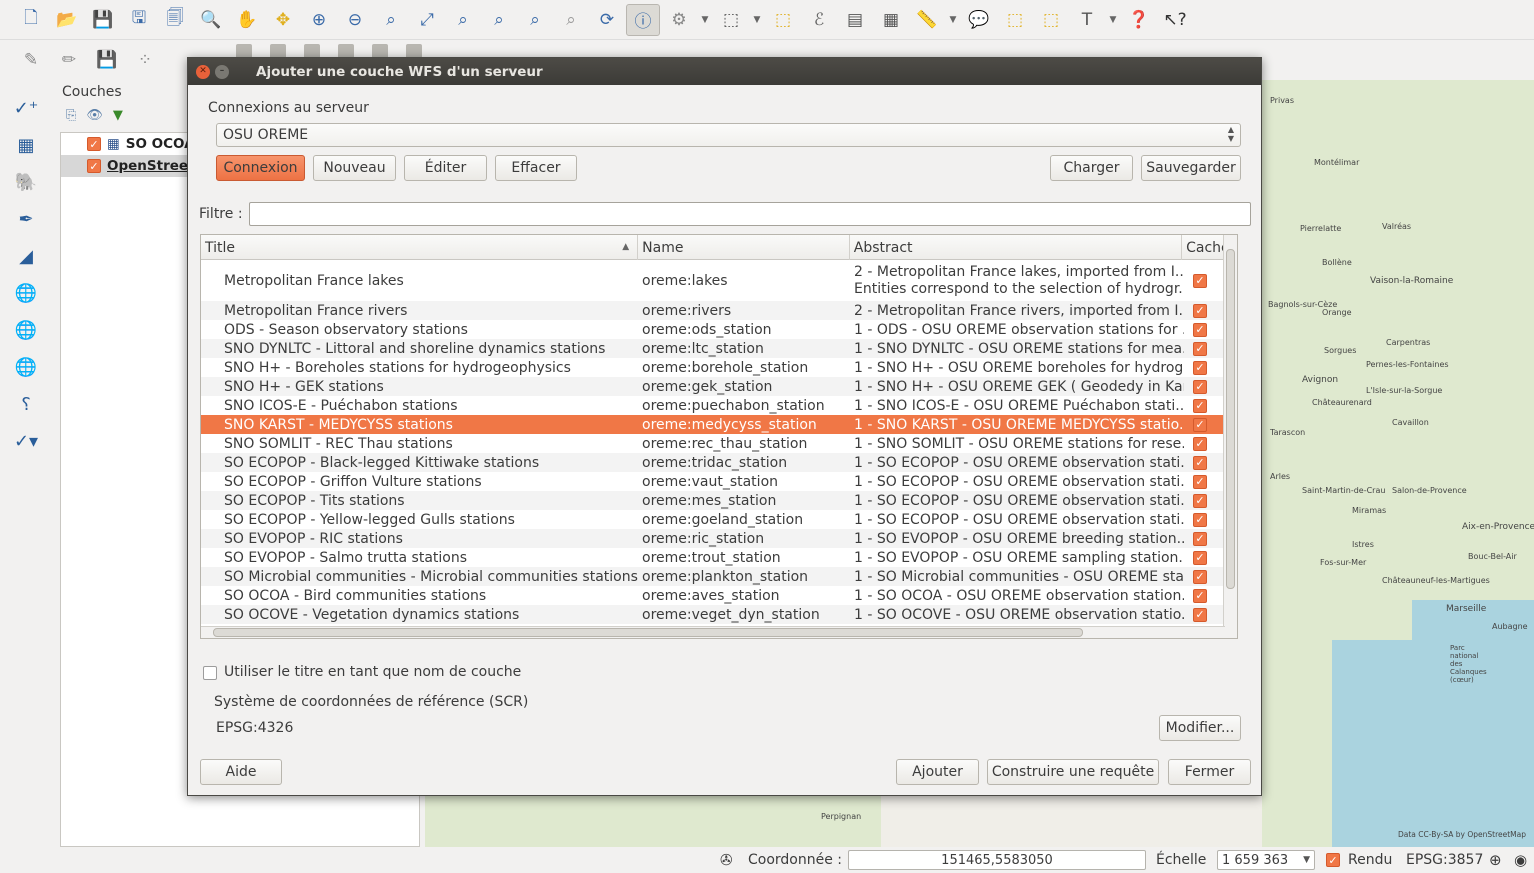 The height and width of the screenshot is (873, 1534). I want to click on edit-connection-button: Éditer, so click(445, 168).